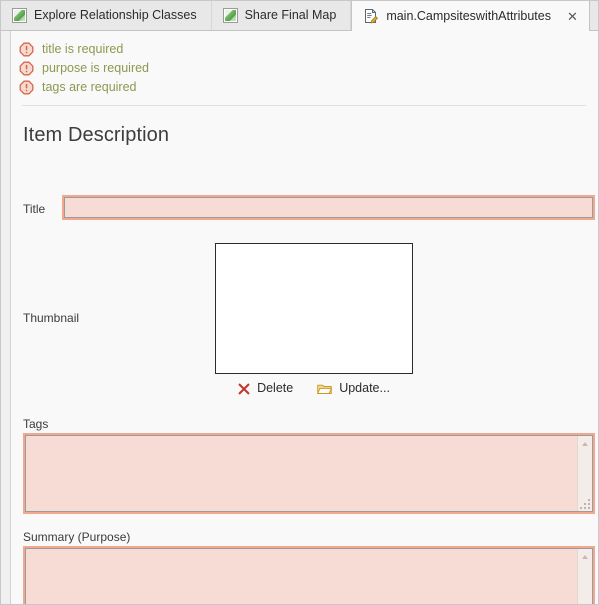  I want to click on x-icon, so click(244, 389).